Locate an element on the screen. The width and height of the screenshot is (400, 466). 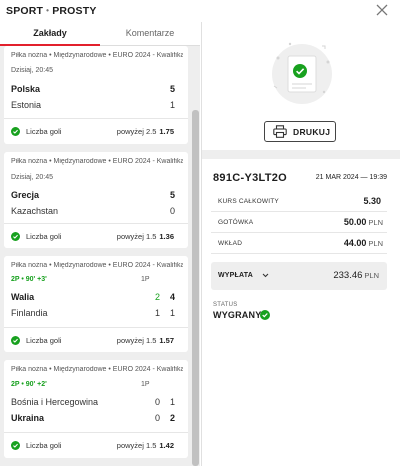
away-half-score: 0 is located at coordinates (158, 418).